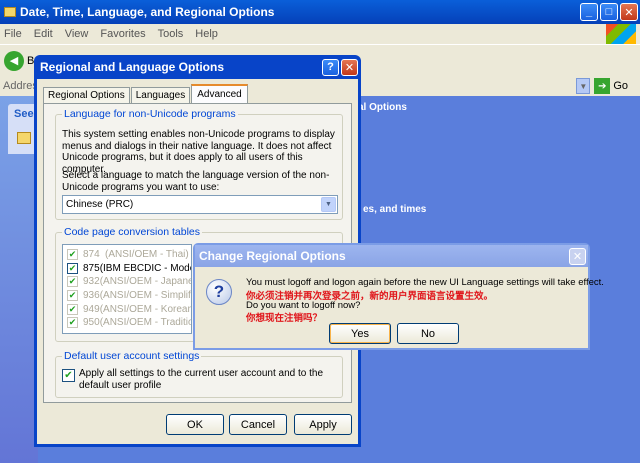 The image size is (640, 463). Describe the element at coordinates (91, 268) in the screenshot. I see `codepage-code: 875` at that location.